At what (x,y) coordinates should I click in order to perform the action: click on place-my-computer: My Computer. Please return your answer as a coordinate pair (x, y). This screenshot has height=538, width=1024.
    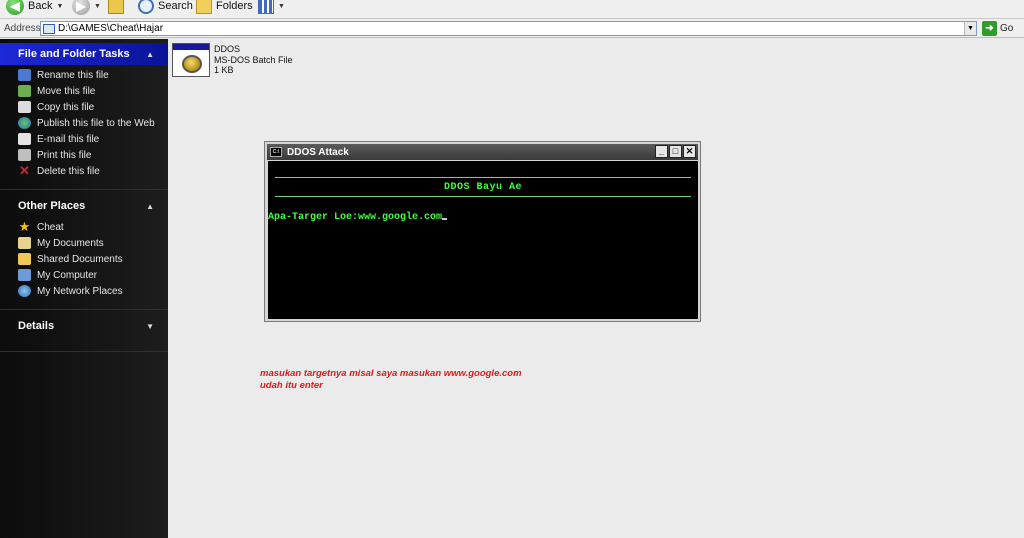
    Looking at the image, I should click on (57, 275).